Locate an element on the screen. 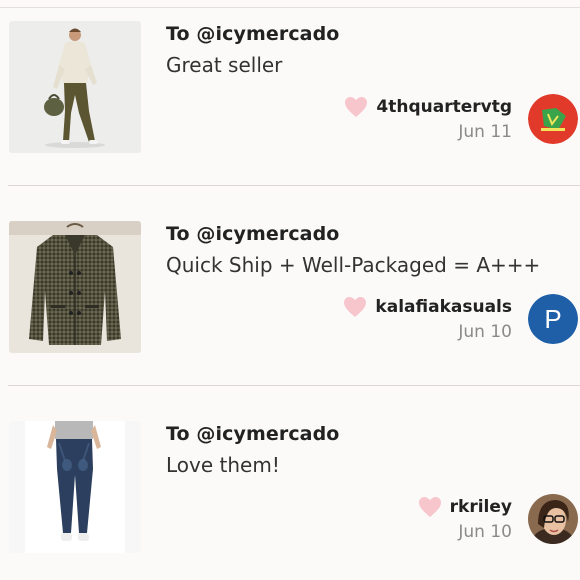  reviewer-username: 4thquartervtg is located at coordinates (444, 107).